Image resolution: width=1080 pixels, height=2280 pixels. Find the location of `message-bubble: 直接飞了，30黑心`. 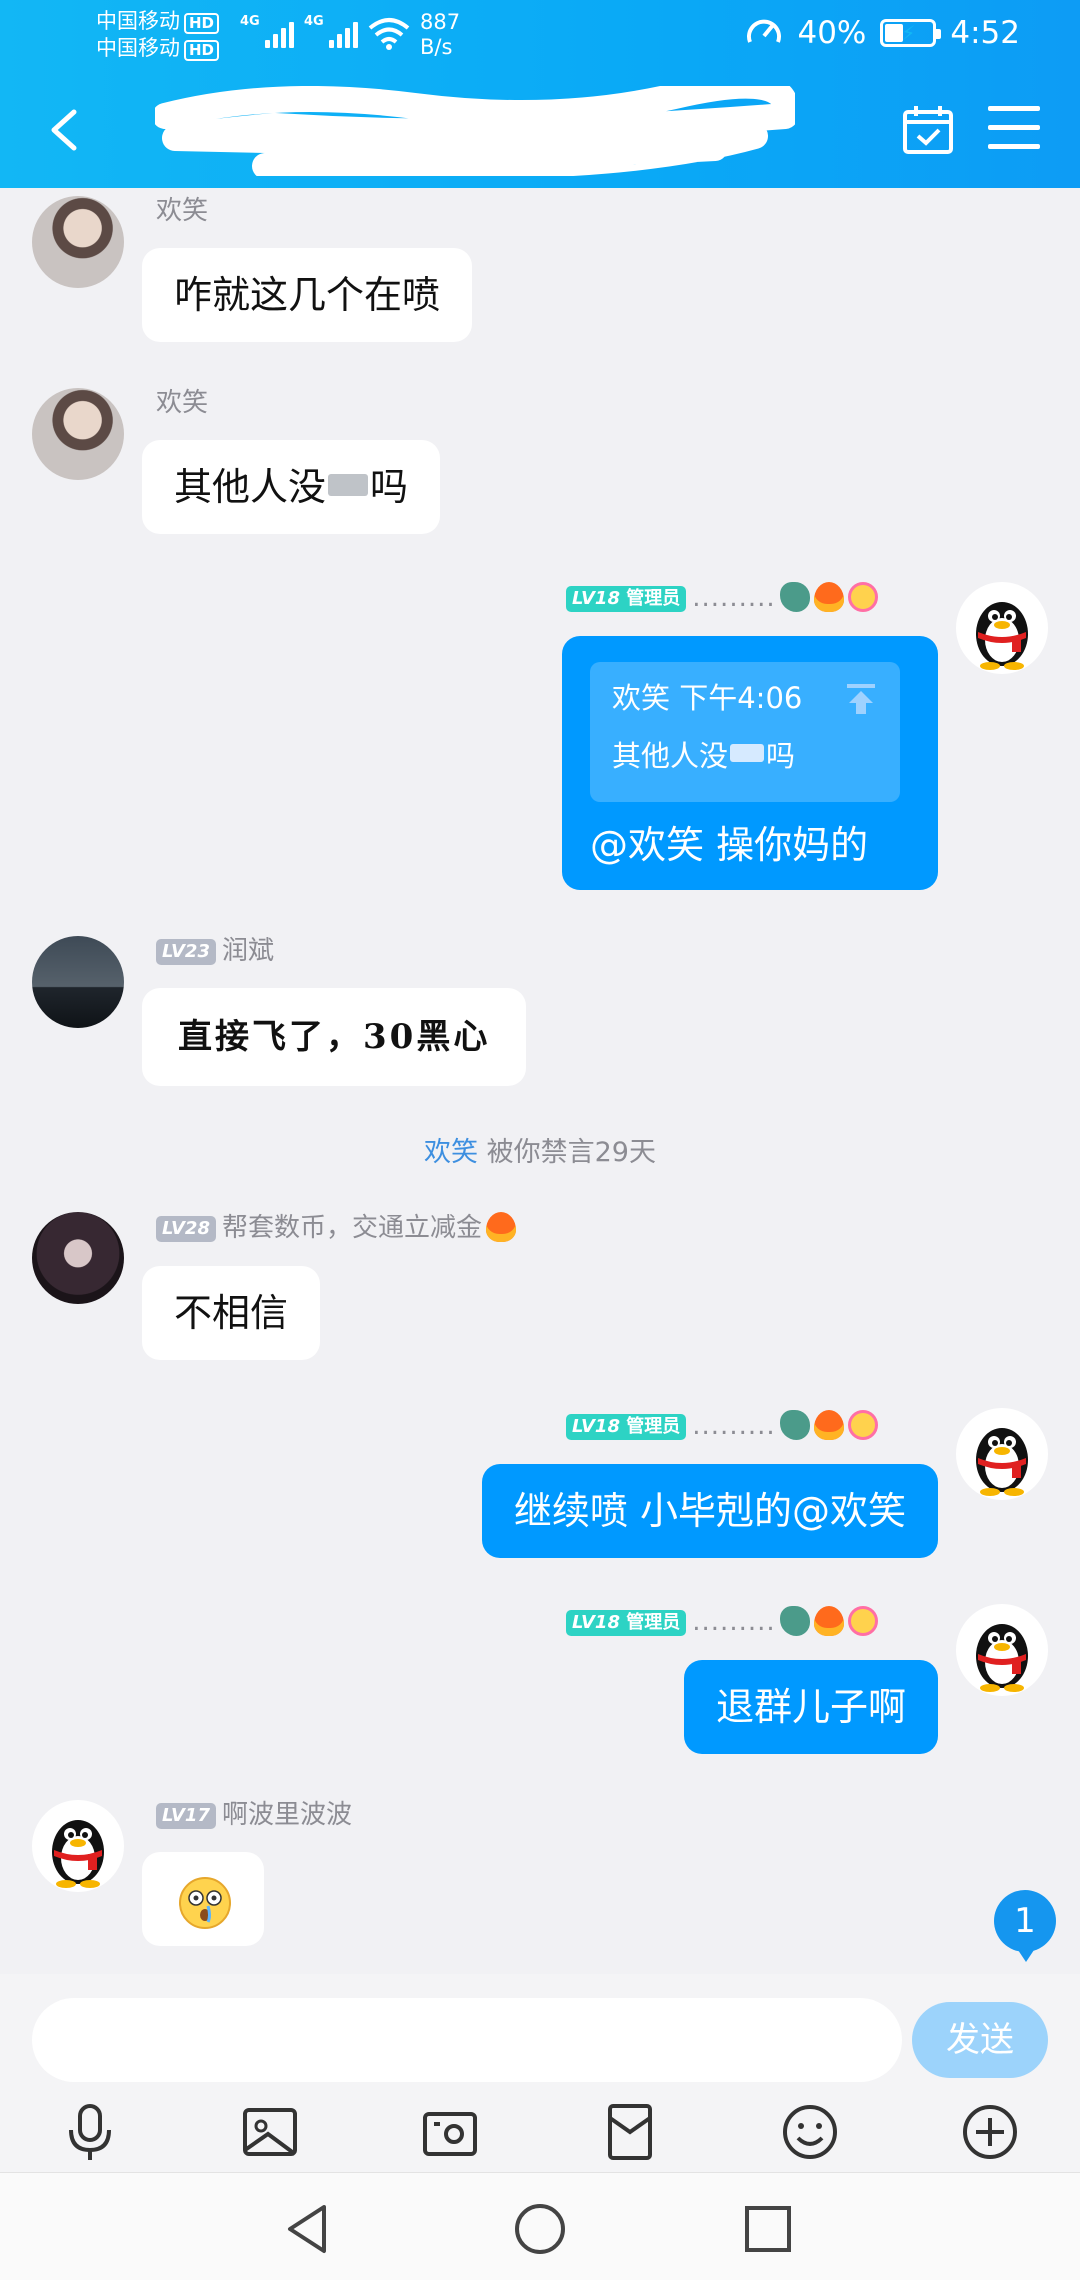

message-bubble: 直接飞了，30黑心 is located at coordinates (334, 1037).